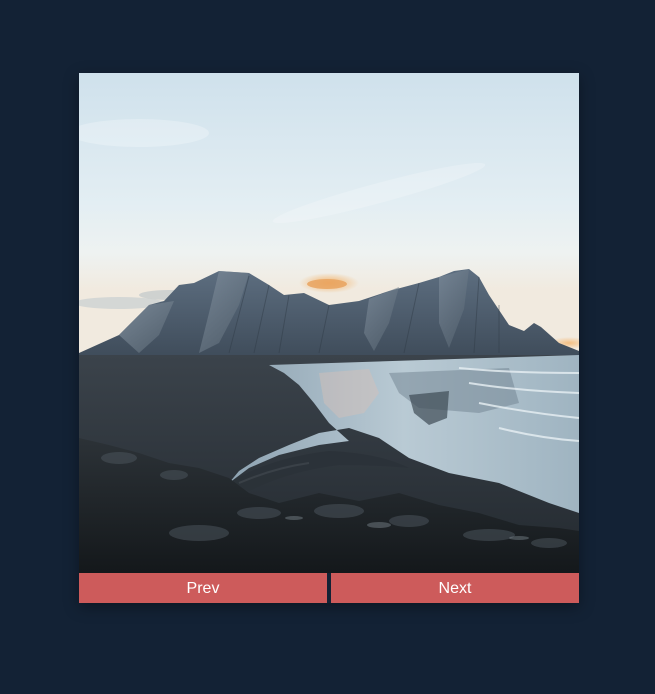 Image resolution: width=655 pixels, height=694 pixels. Describe the element at coordinates (203, 588) in the screenshot. I see `prev-button: Prev` at that location.